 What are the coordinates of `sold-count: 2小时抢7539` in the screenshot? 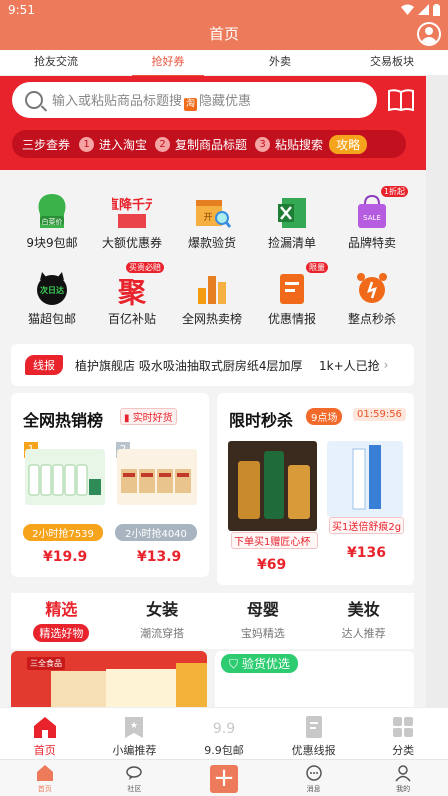 It's located at (63, 532).